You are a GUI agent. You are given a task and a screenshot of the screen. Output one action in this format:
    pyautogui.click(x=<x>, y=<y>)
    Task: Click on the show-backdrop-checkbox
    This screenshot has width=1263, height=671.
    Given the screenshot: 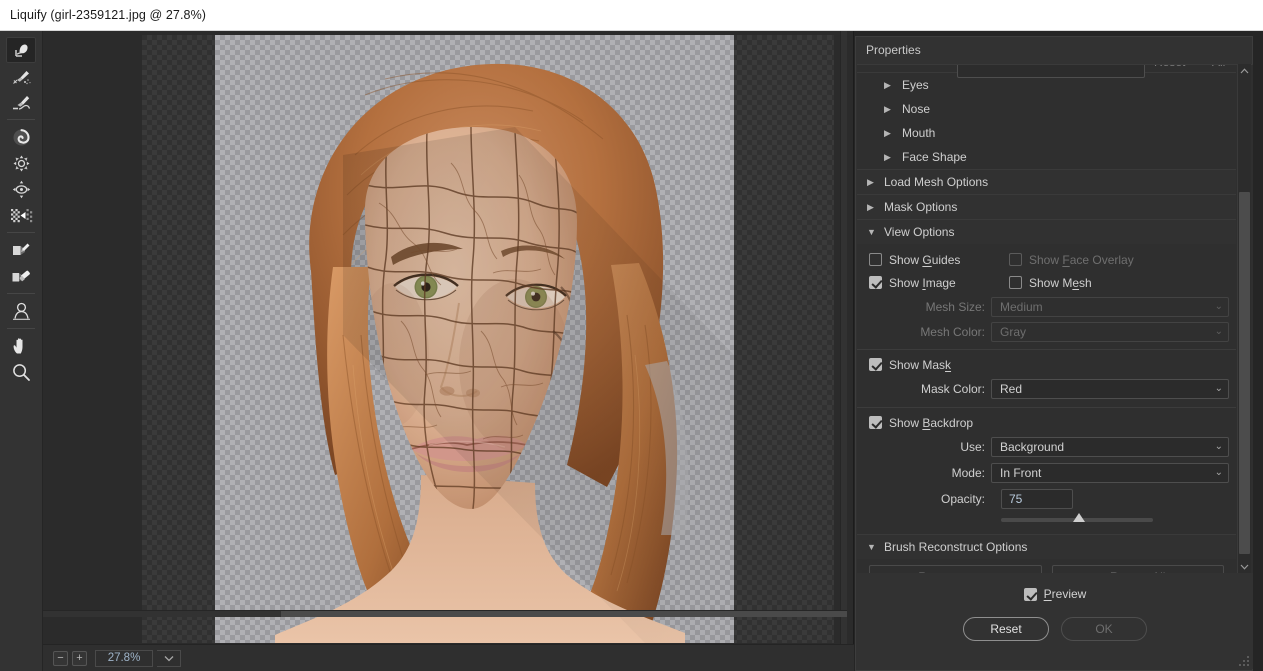 What is the action you would take?
    pyautogui.click(x=875, y=422)
    